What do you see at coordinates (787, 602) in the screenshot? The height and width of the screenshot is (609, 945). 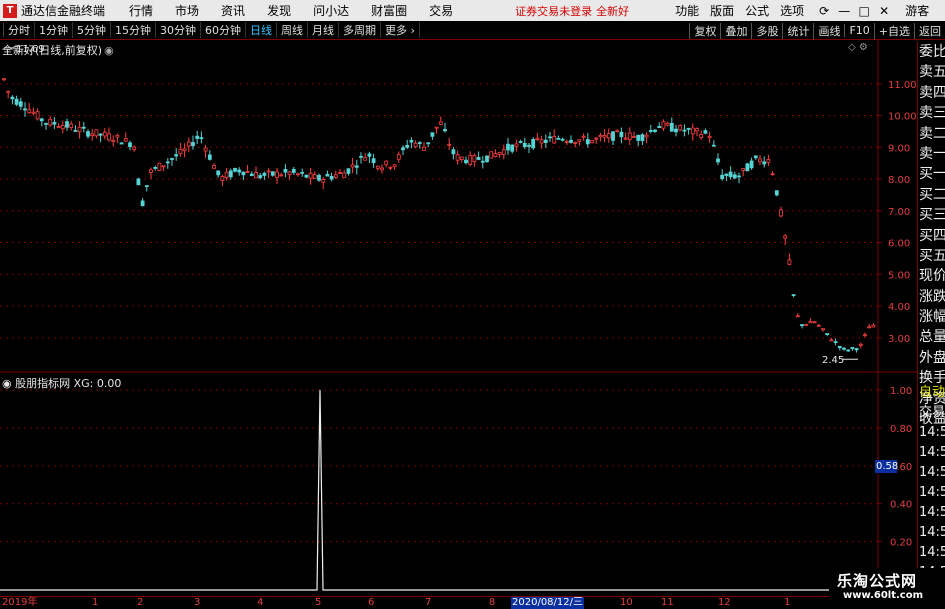 I see `date-tick-label: 1` at bounding box center [787, 602].